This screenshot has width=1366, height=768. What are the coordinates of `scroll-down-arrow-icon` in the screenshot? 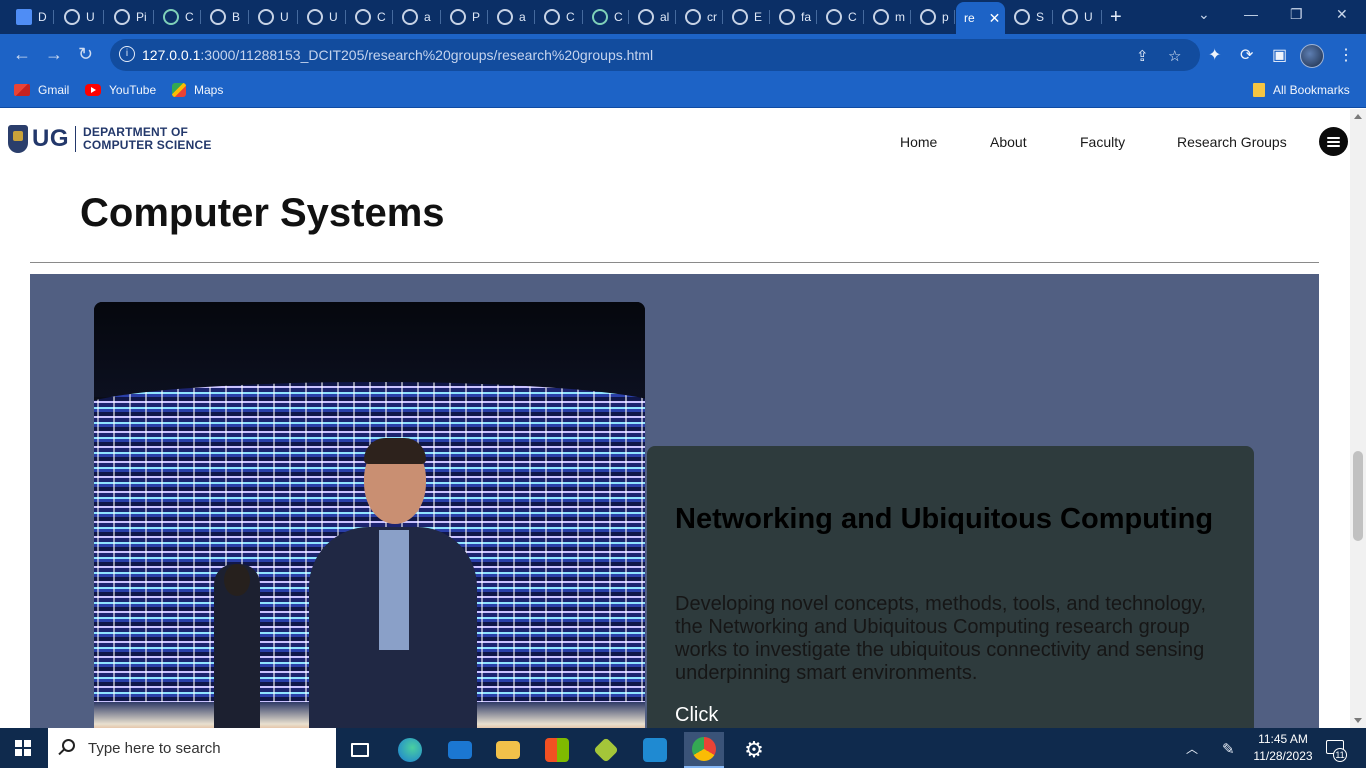 It's located at (1358, 720).